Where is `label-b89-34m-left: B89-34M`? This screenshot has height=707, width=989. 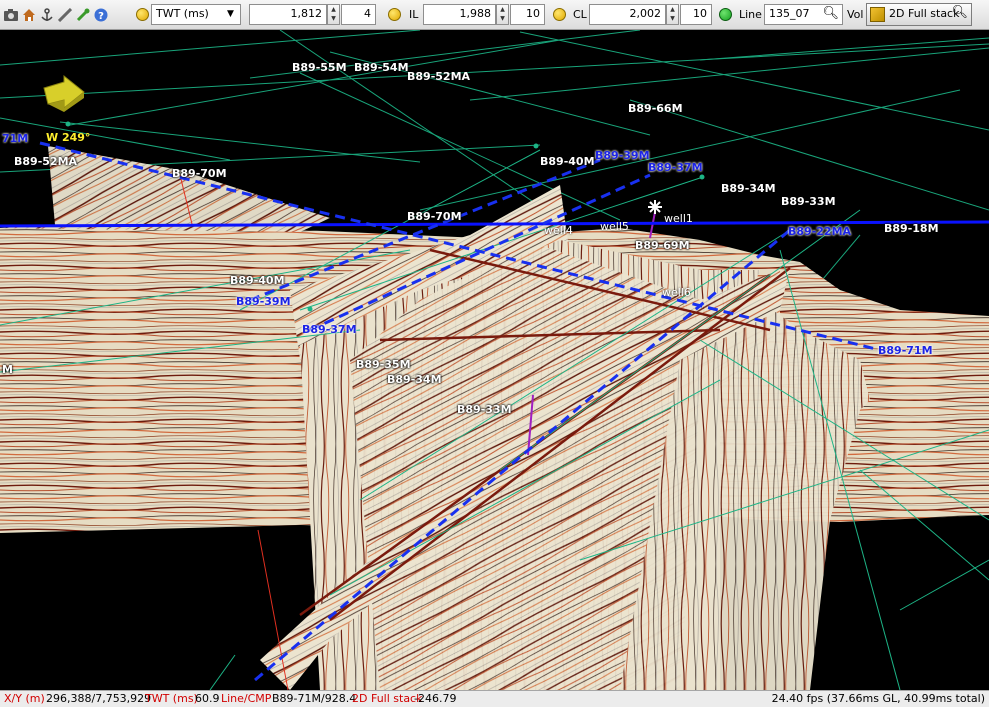
label-b89-34m-left: B89-34M is located at coordinates (414, 379).